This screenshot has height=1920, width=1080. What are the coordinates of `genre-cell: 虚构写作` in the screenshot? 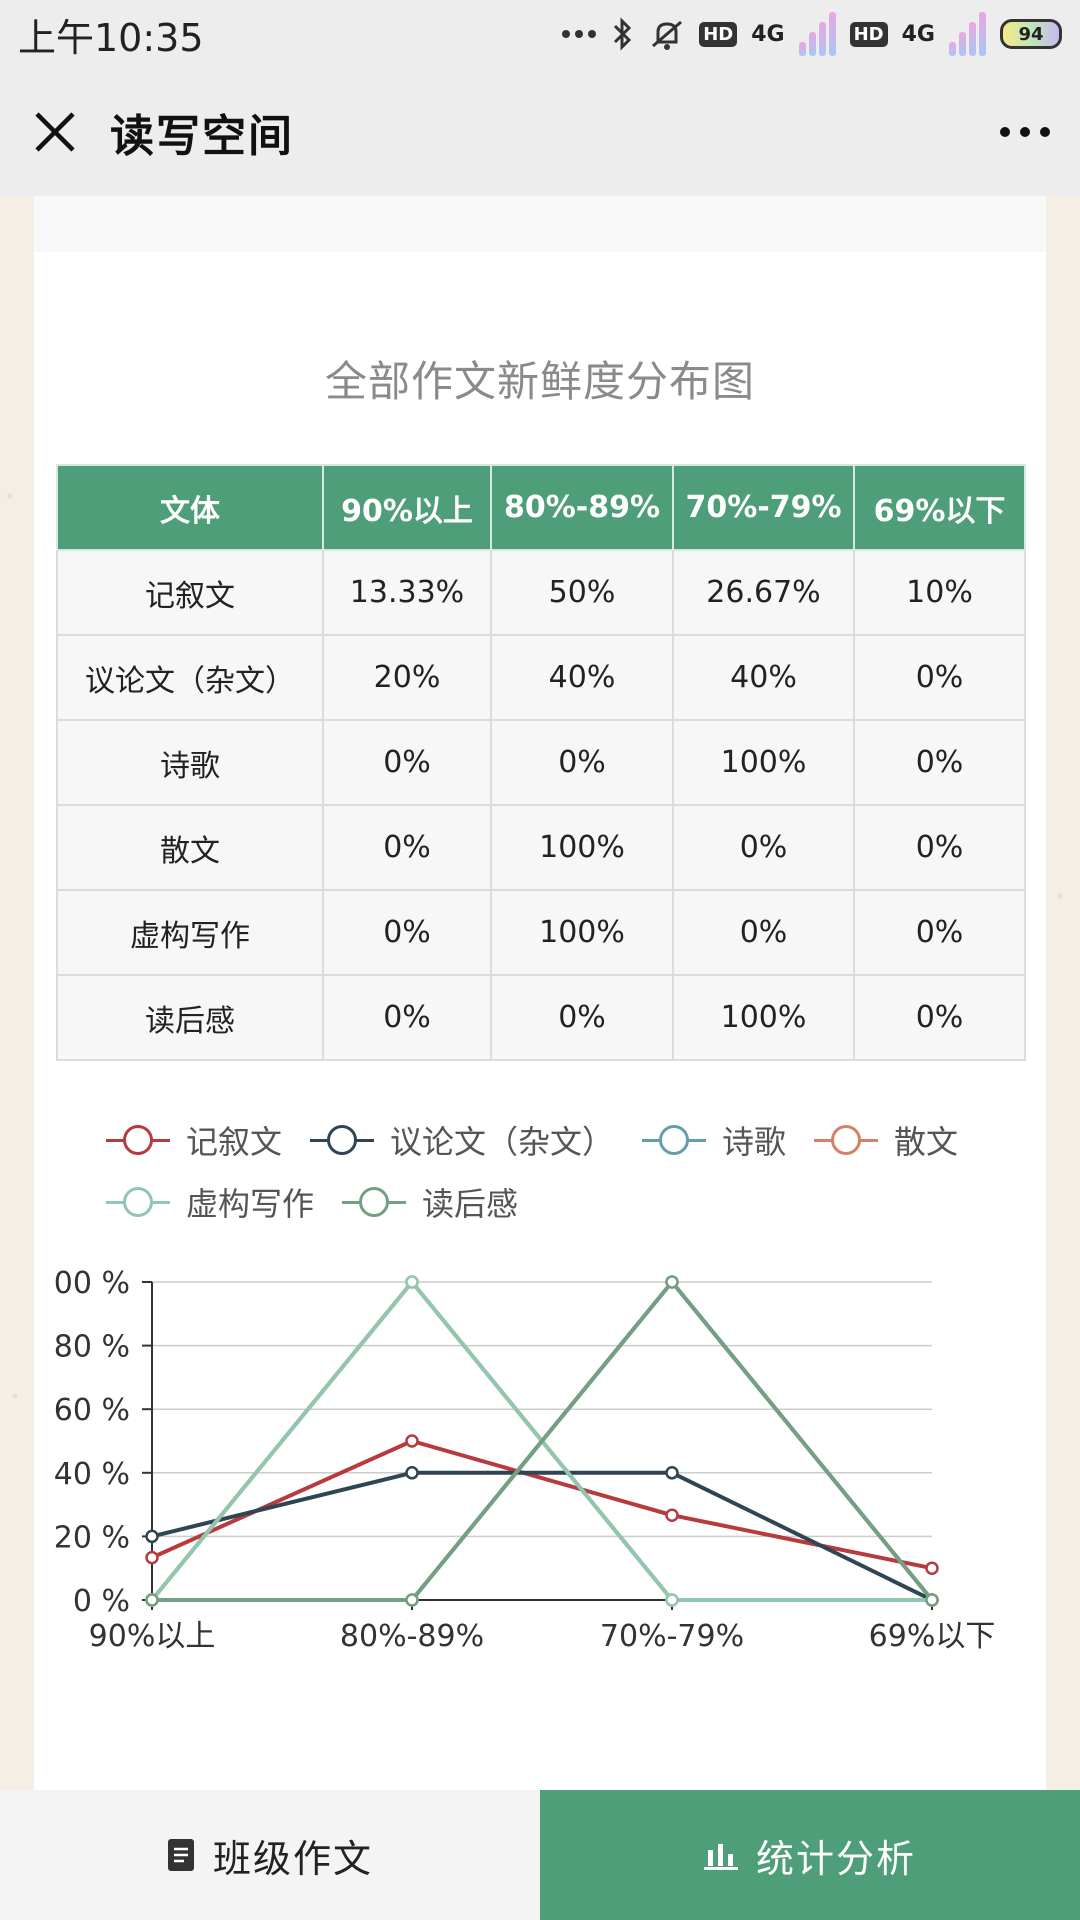 It's located at (190, 932).